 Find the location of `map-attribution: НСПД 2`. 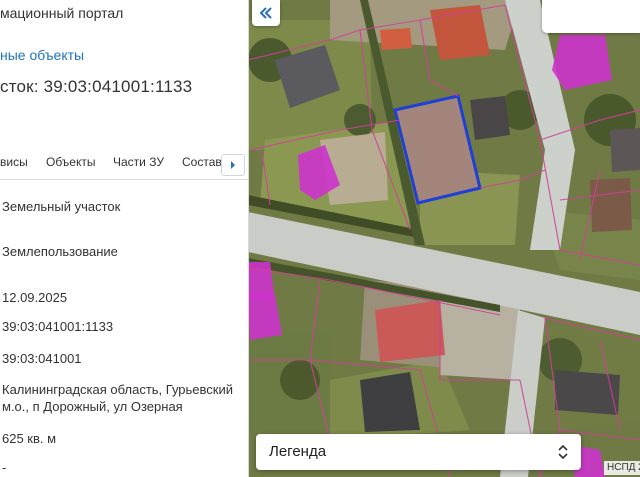

map-attribution: НСПД 2 is located at coordinates (622, 468).